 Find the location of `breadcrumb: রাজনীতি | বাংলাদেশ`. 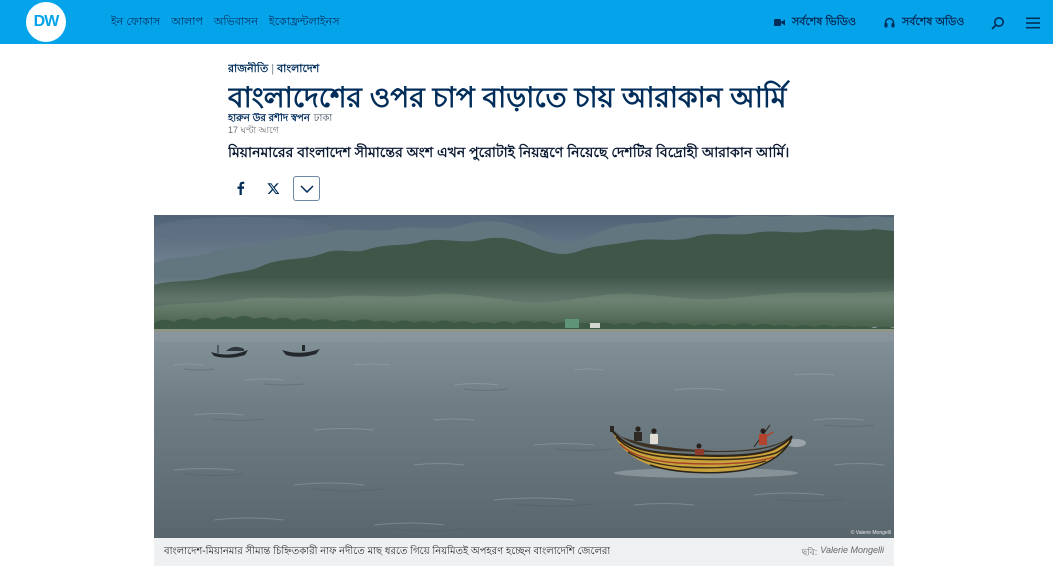

breadcrumb: রাজনীতি | বাংলাদেশ is located at coordinates (428, 69).